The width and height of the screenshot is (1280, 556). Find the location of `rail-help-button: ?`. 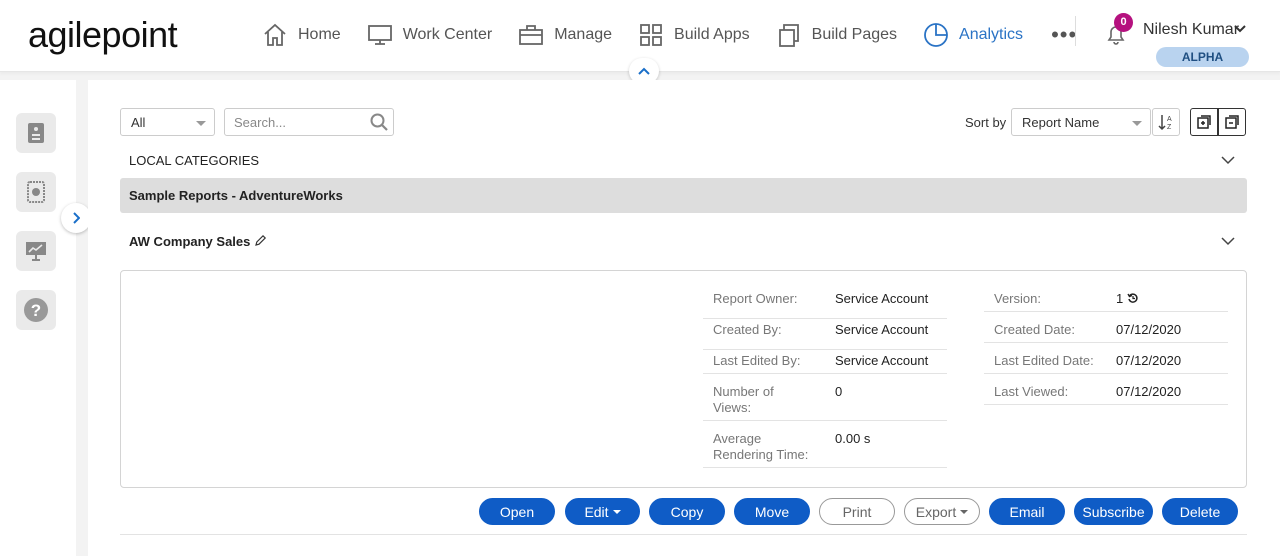

rail-help-button: ? is located at coordinates (36, 310).